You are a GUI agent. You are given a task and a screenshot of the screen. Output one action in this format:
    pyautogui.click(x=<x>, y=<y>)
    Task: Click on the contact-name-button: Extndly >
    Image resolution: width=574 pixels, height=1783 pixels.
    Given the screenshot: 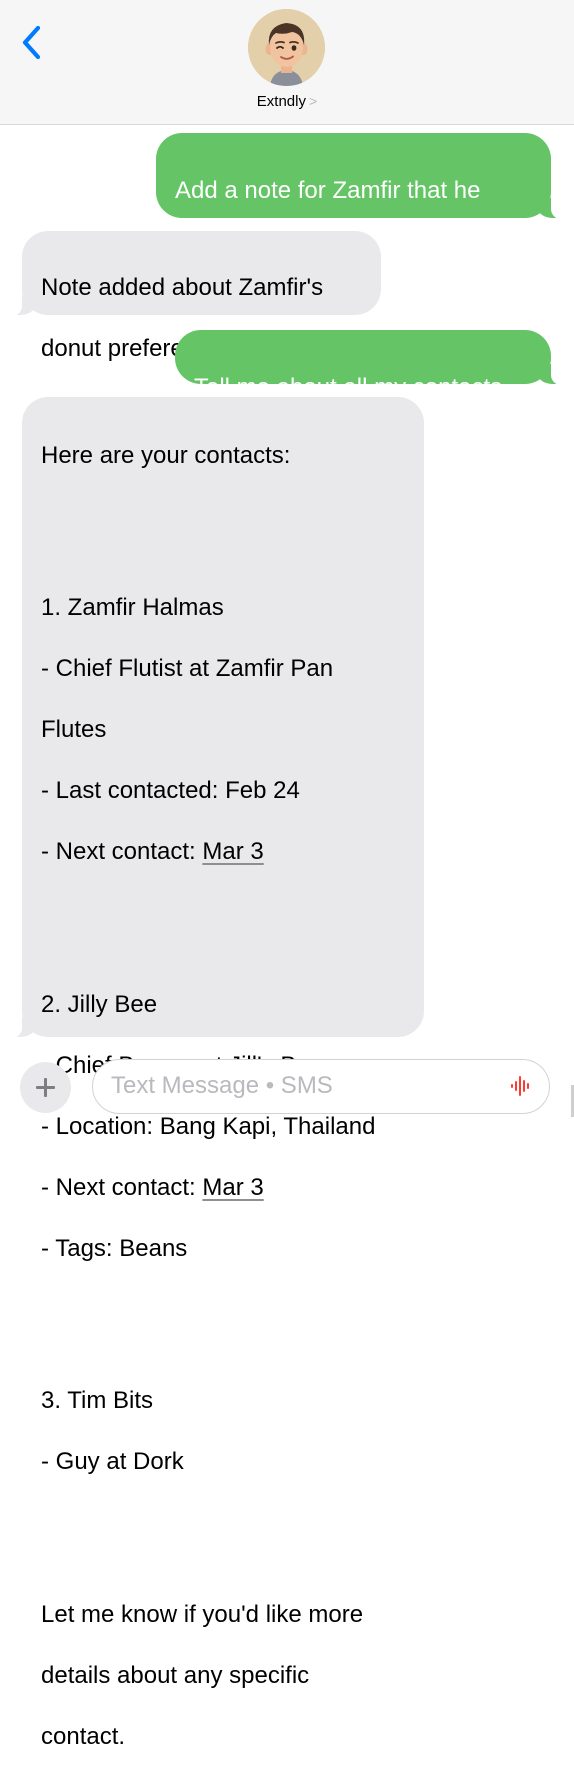 What is the action you would take?
    pyautogui.click(x=287, y=101)
    